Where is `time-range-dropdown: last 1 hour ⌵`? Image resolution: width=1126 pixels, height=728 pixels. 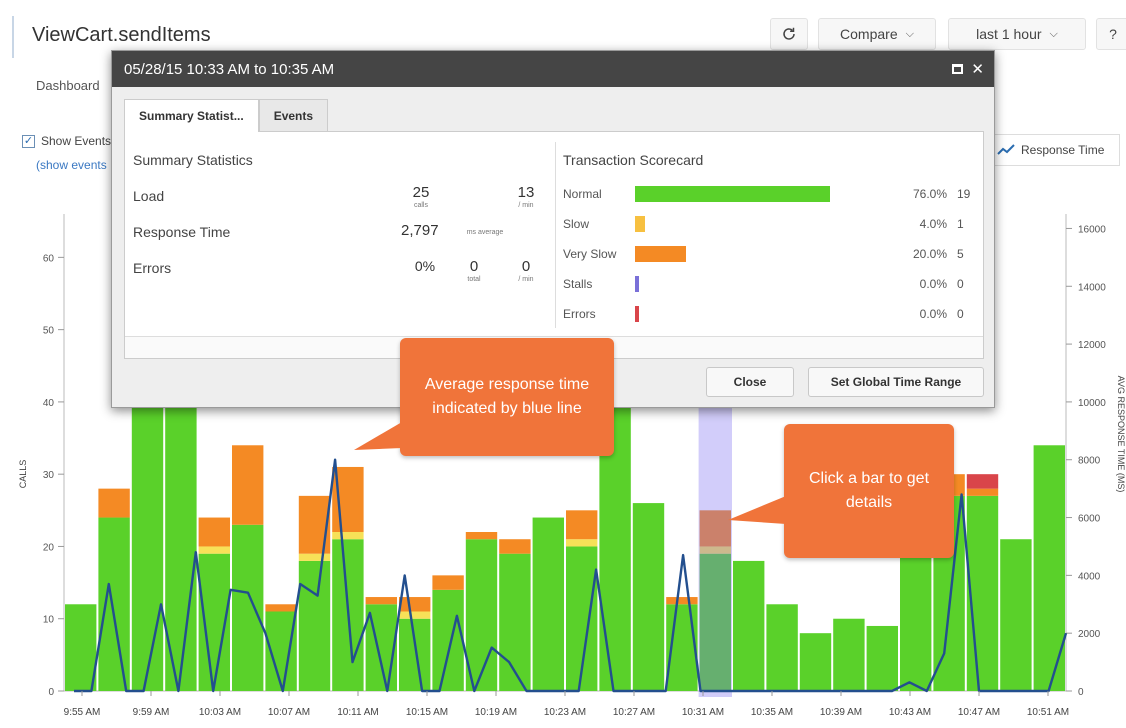 time-range-dropdown: last 1 hour ⌵ is located at coordinates (1017, 34).